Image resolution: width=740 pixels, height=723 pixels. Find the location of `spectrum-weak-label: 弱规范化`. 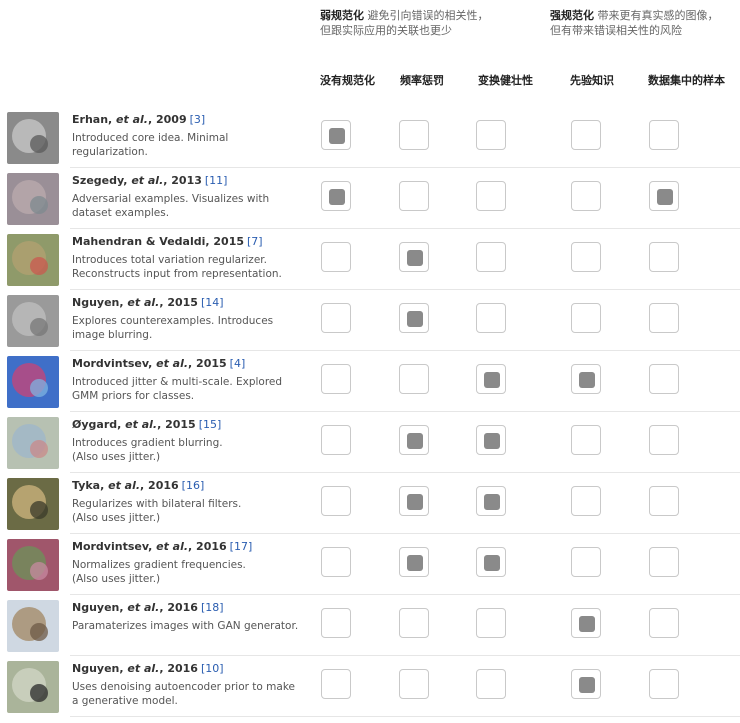

spectrum-weak-label: 弱规范化 is located at coordinates (342, 15).